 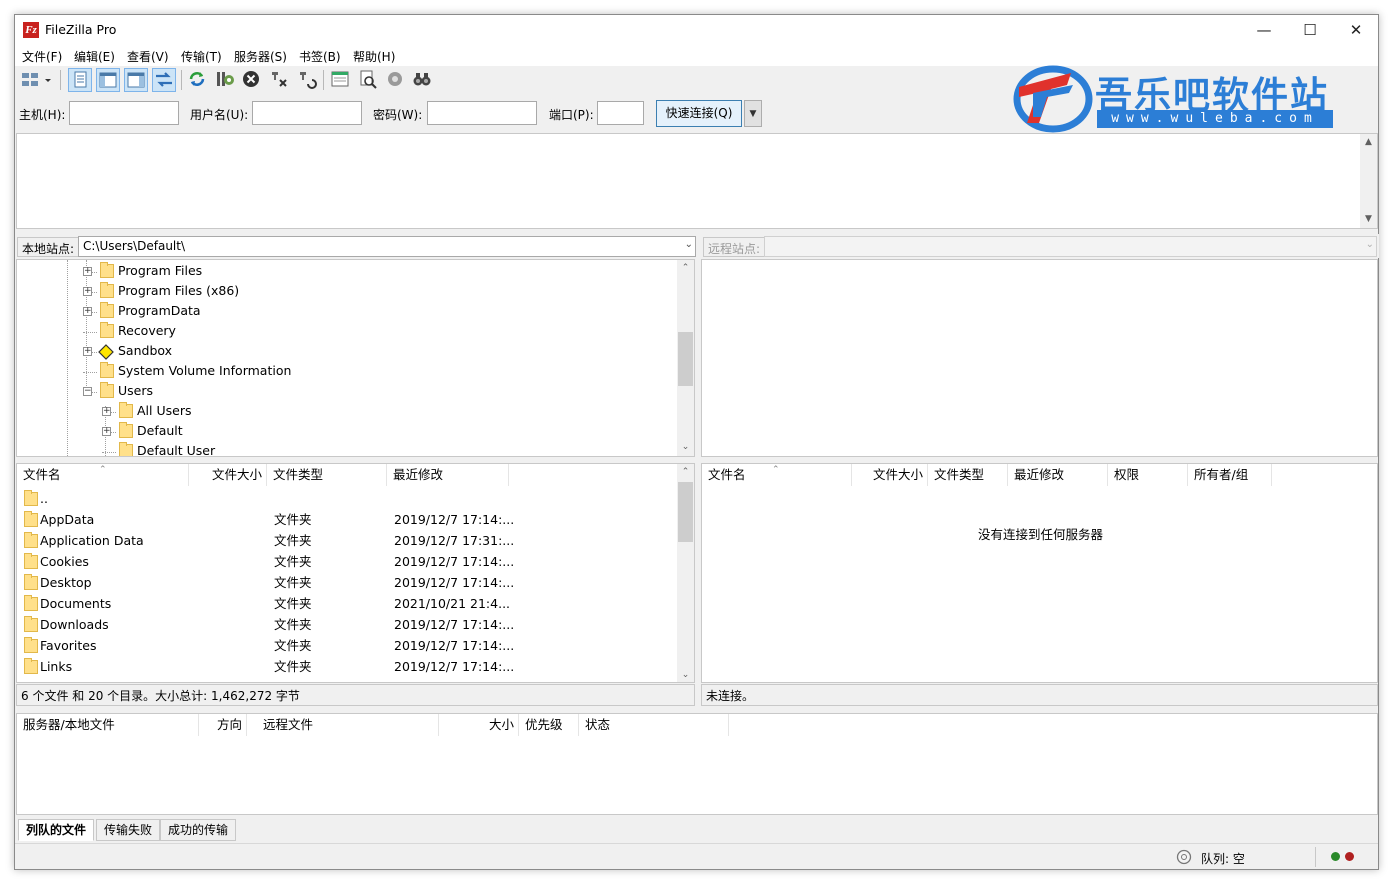 What do you see at coordinates (374, 56) in the screenshot?
I see `menu-help: 帮助(H)` at bounding box center [374, 56].